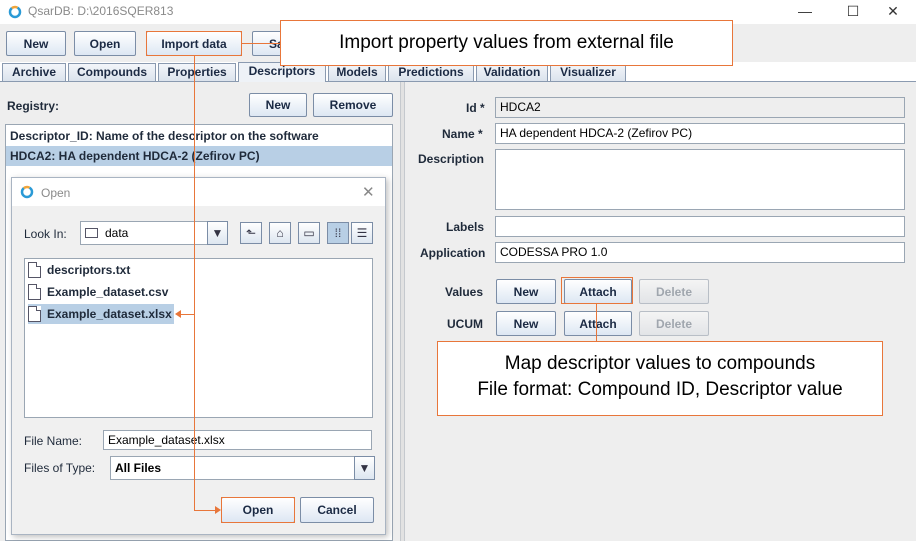 This screenshot has width=916, height=541. I want to click on open-highlight, so click(258, 510).